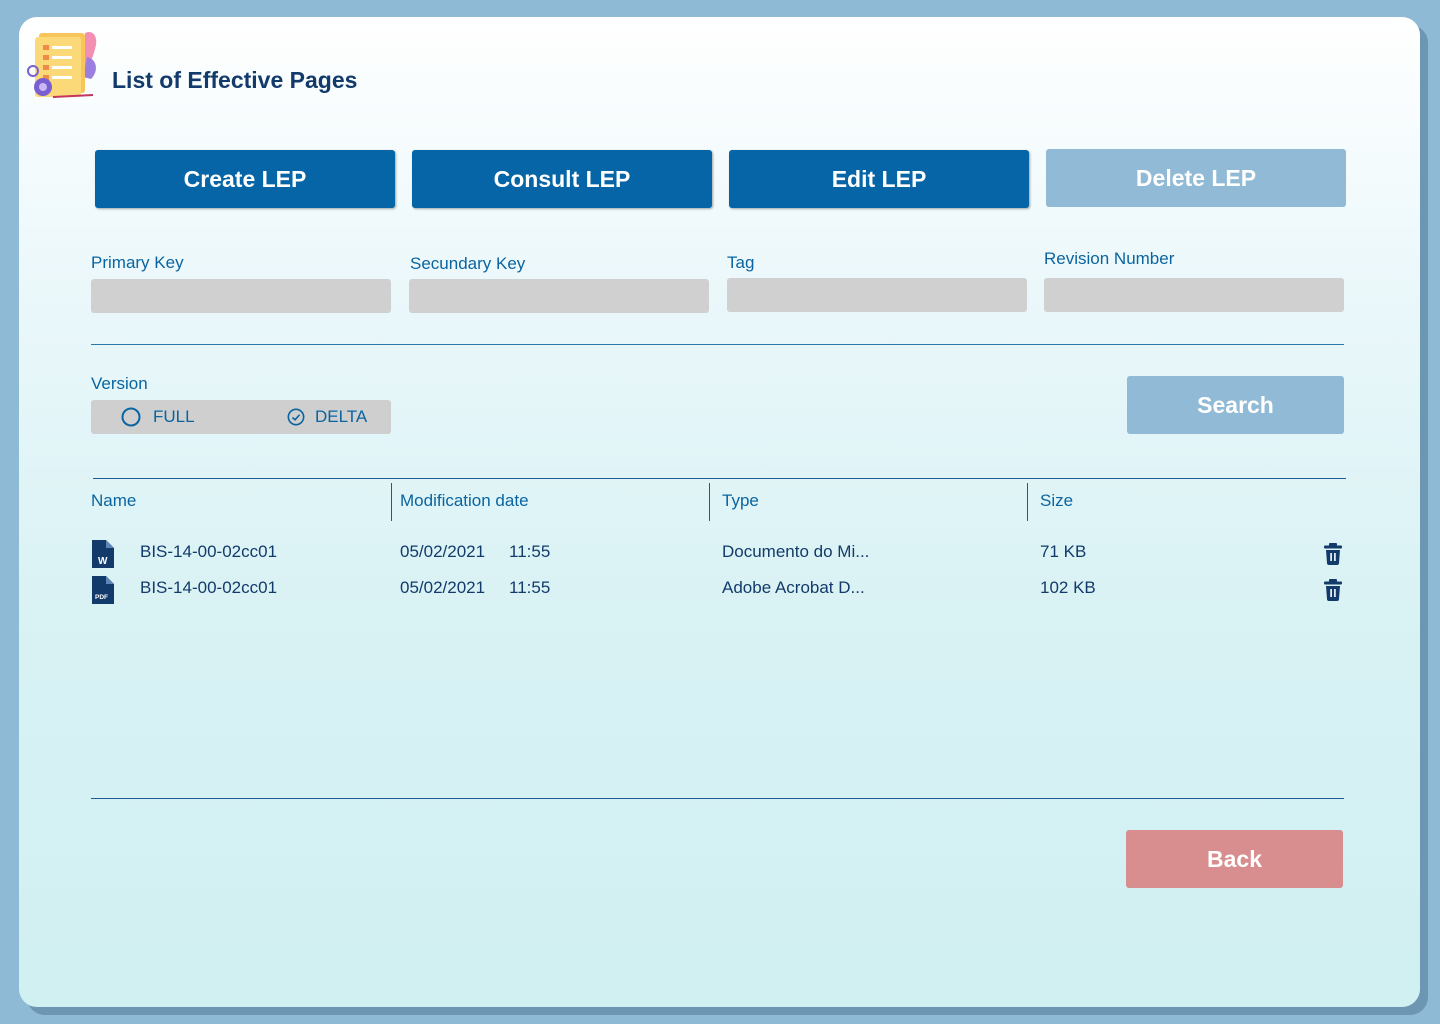 The image size is (1440, 1024). What do you see at coordinates (562, 179) in the screenshot?
I see `consult-lep-button: Consult LEP` at bounding box center [562, 179].